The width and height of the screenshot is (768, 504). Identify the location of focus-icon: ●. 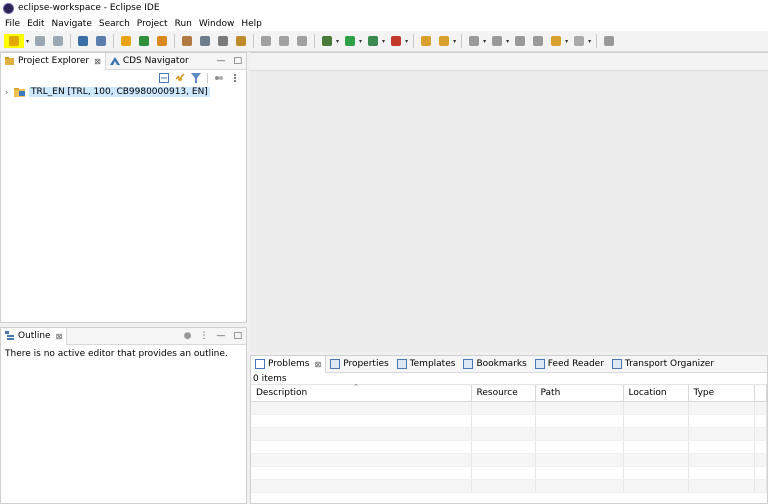
(188, 336).